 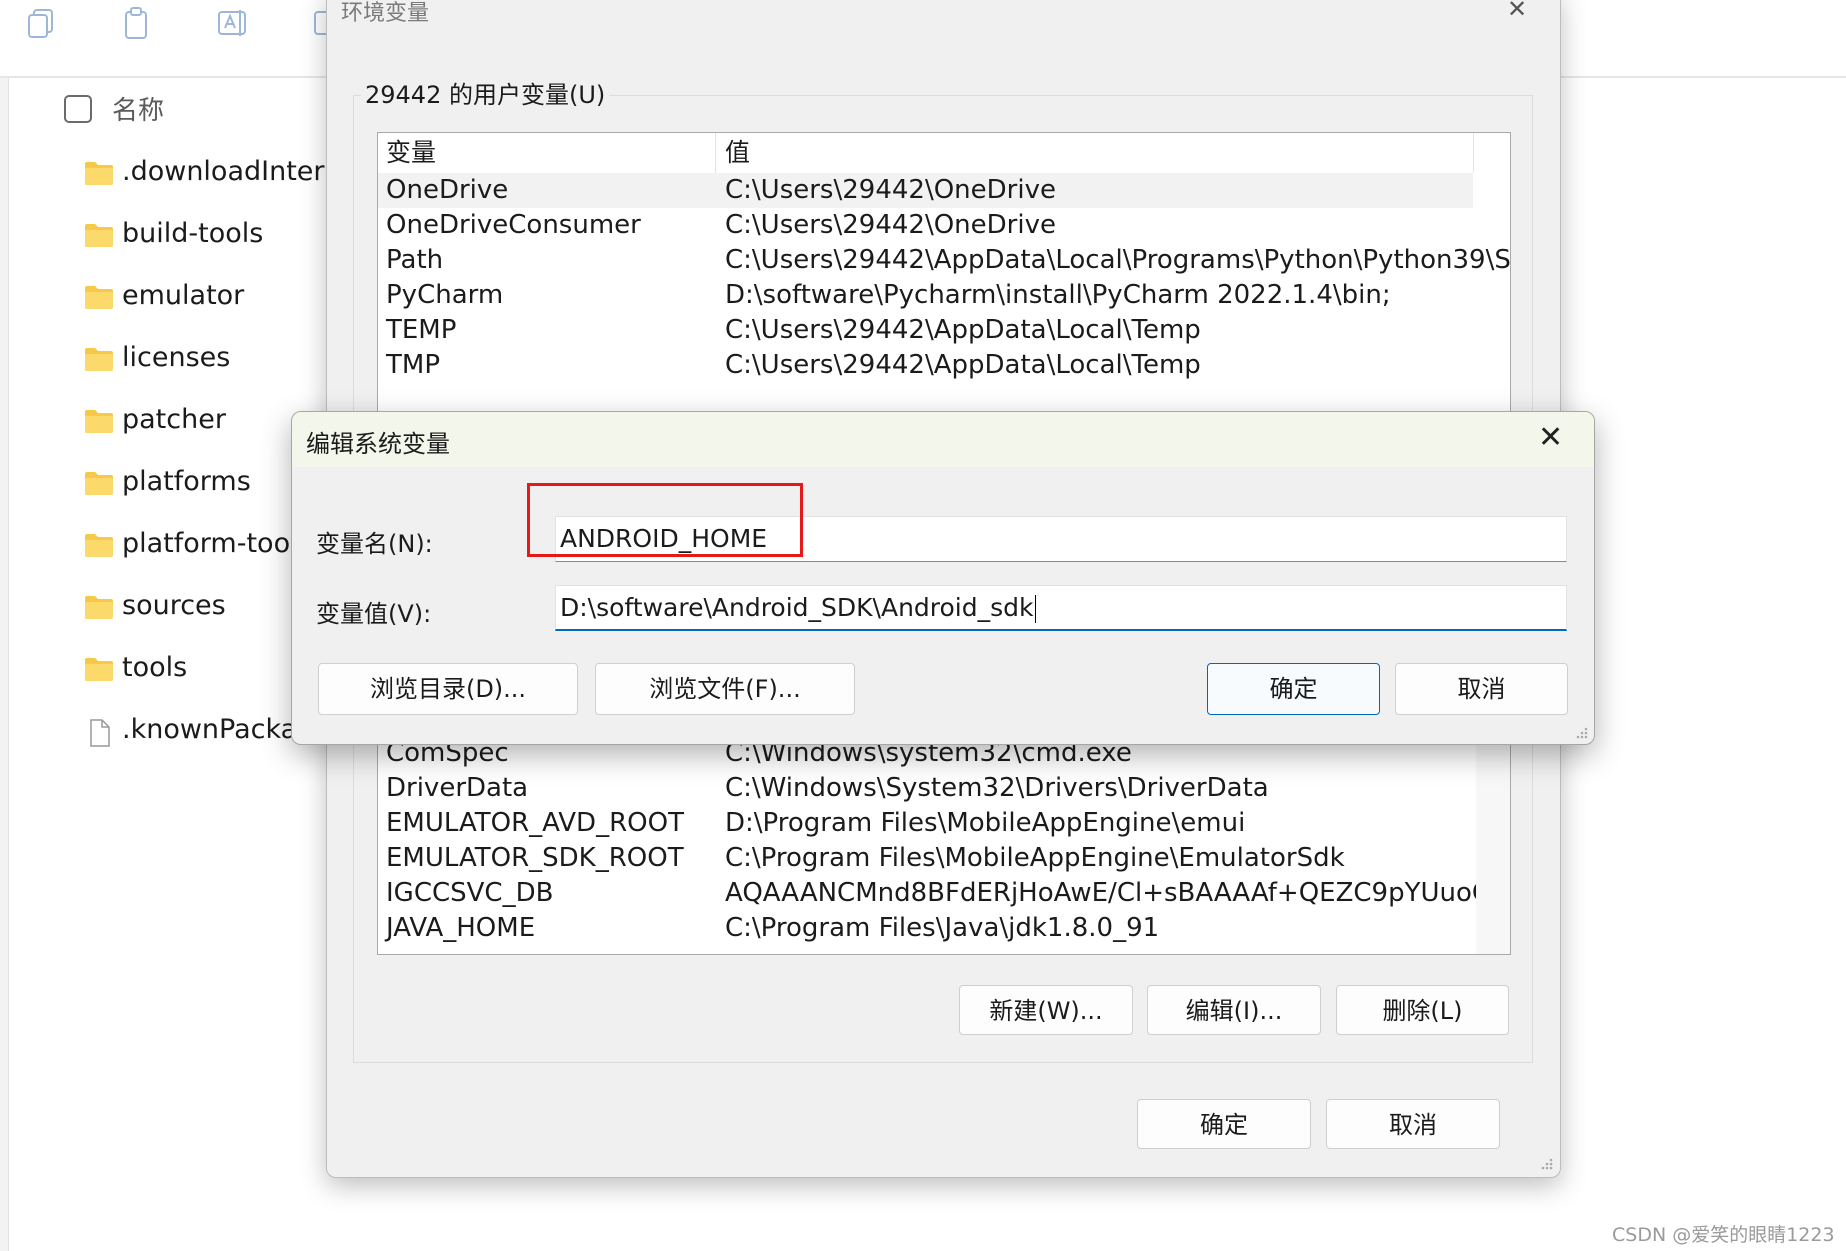 I want to click on column-header-variable: 变量, so click(x=411, y=153).